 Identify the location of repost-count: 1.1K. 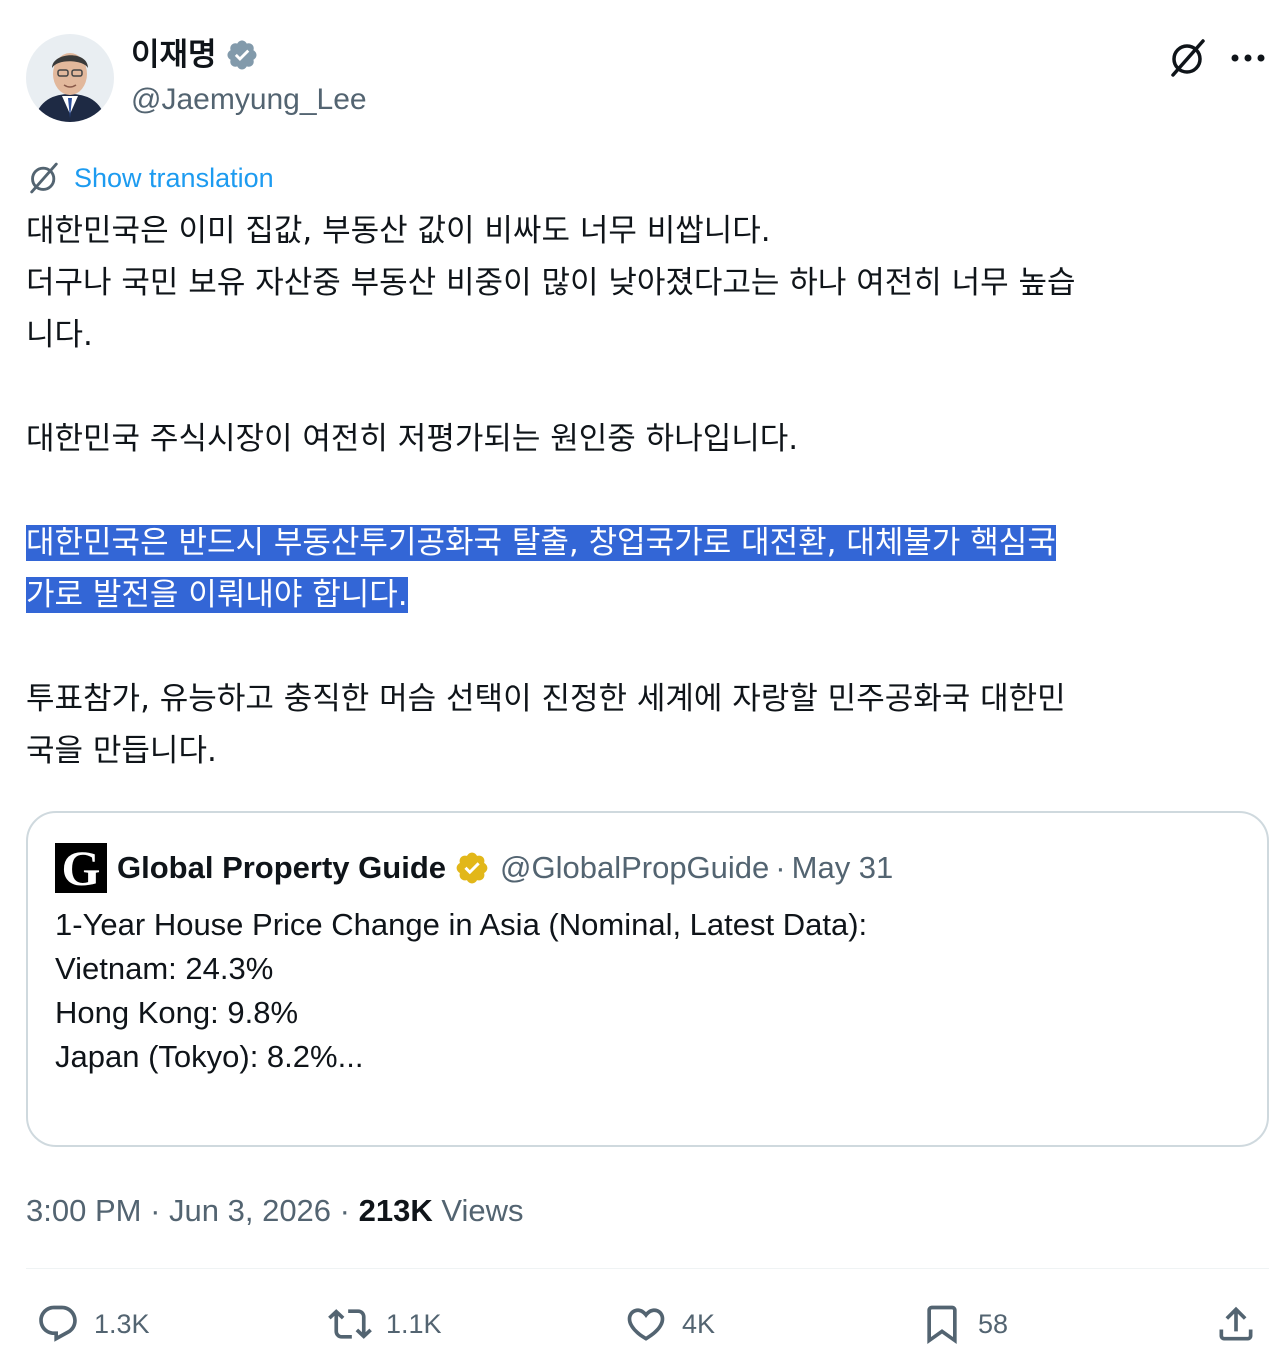
(414, 1323).